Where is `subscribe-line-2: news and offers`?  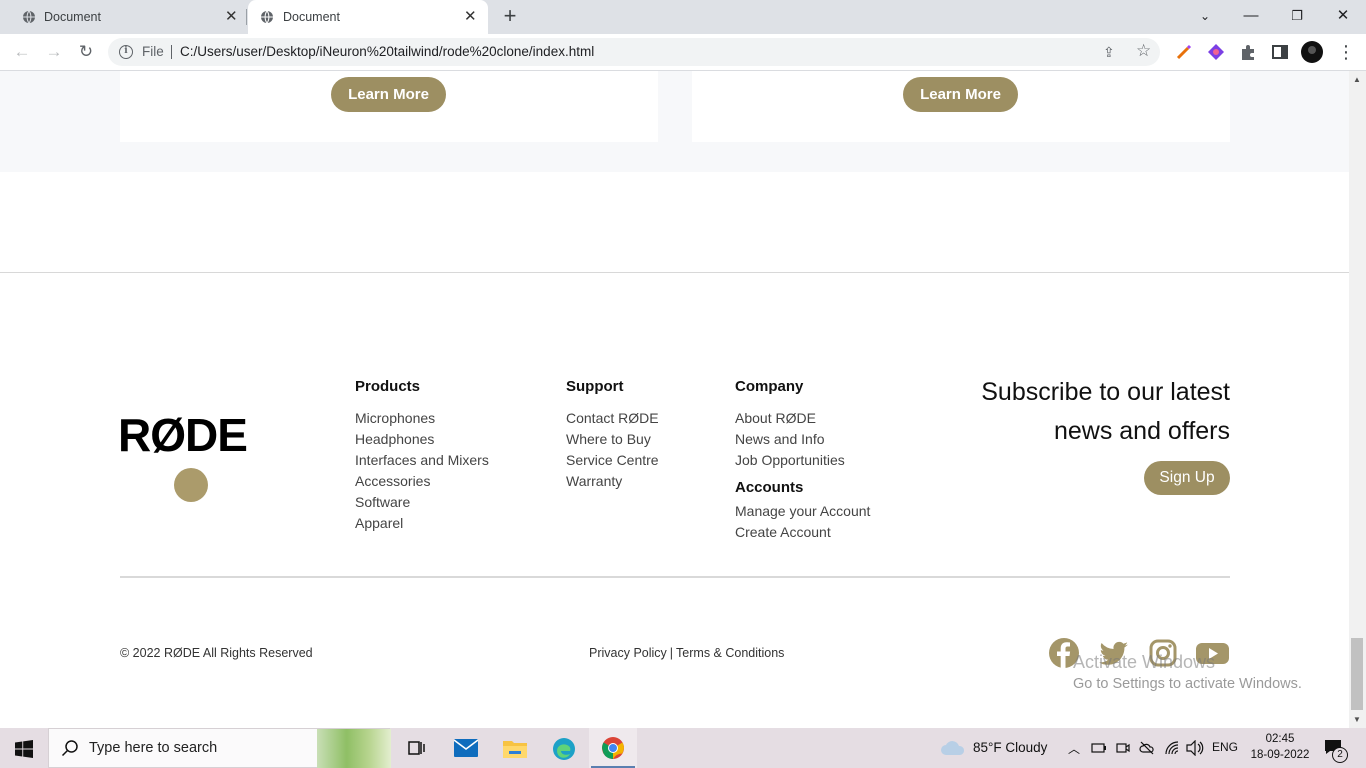
subscribe-line-2: news and offers is located at coordinates (1141, 431).